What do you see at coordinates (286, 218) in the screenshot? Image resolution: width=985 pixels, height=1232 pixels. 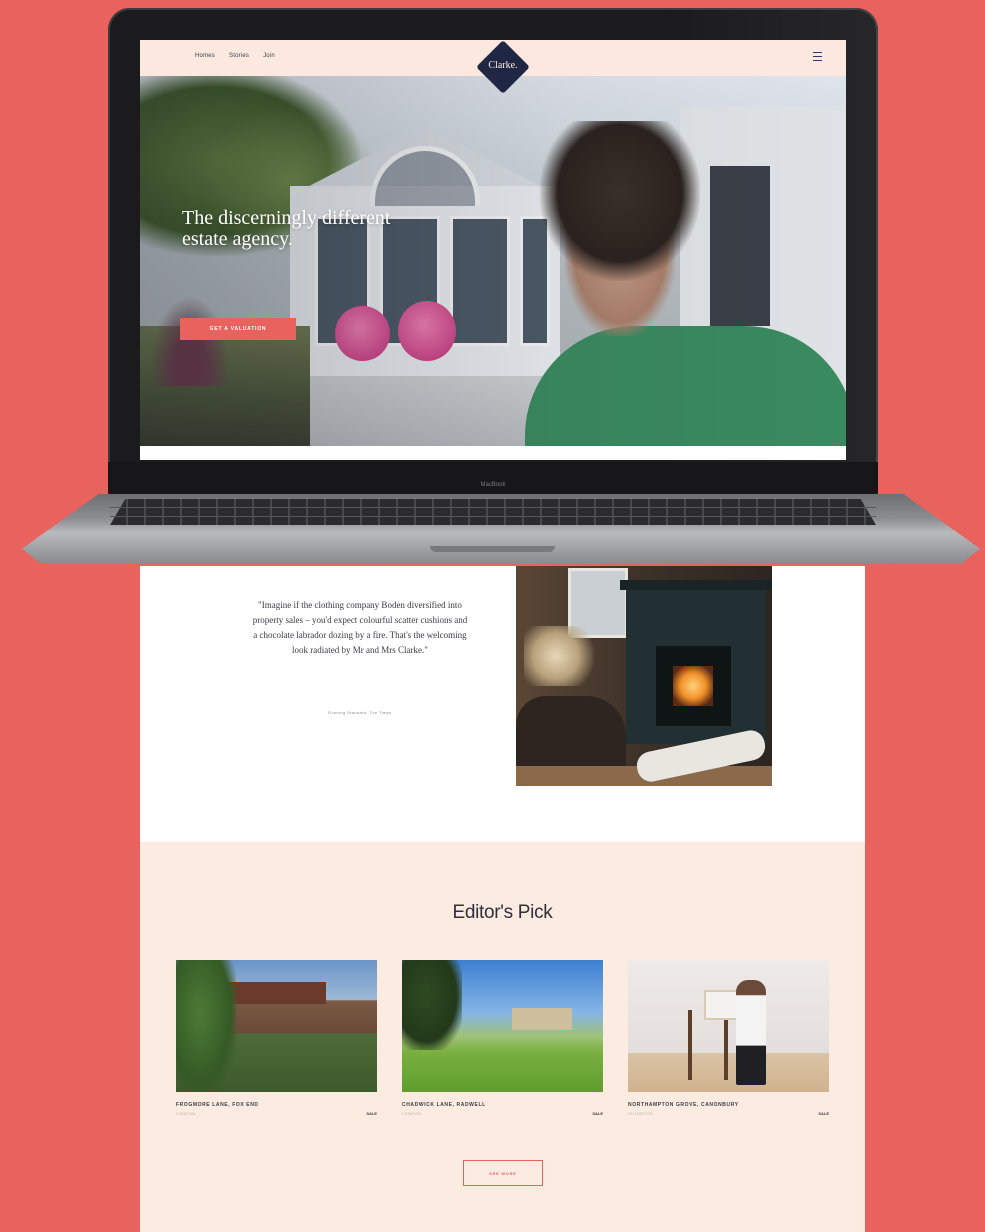 I see `hero-headline-line-1: The discerningly different` at bounding box center [286, 218].